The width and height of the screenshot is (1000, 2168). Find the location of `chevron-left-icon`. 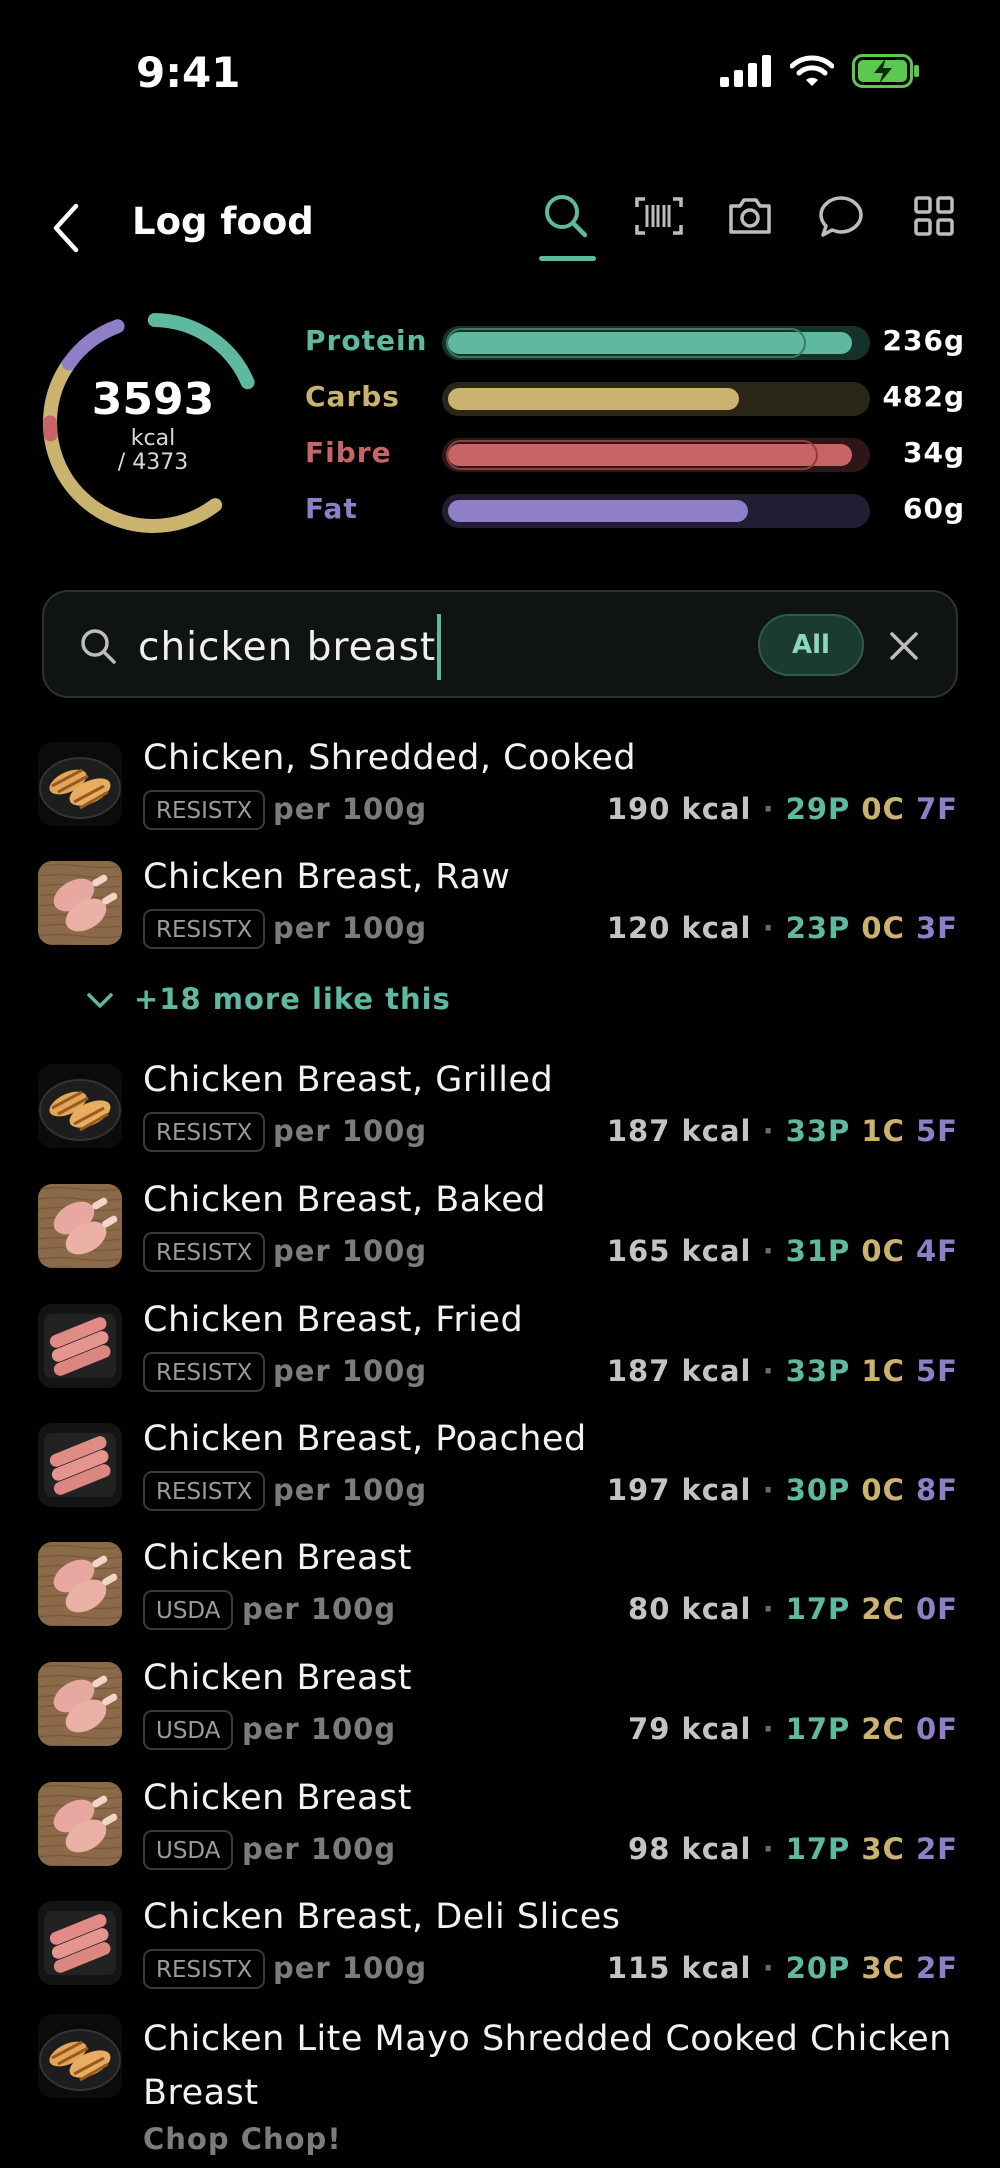

chevron-left-icon is located at coordinates (66, 228).